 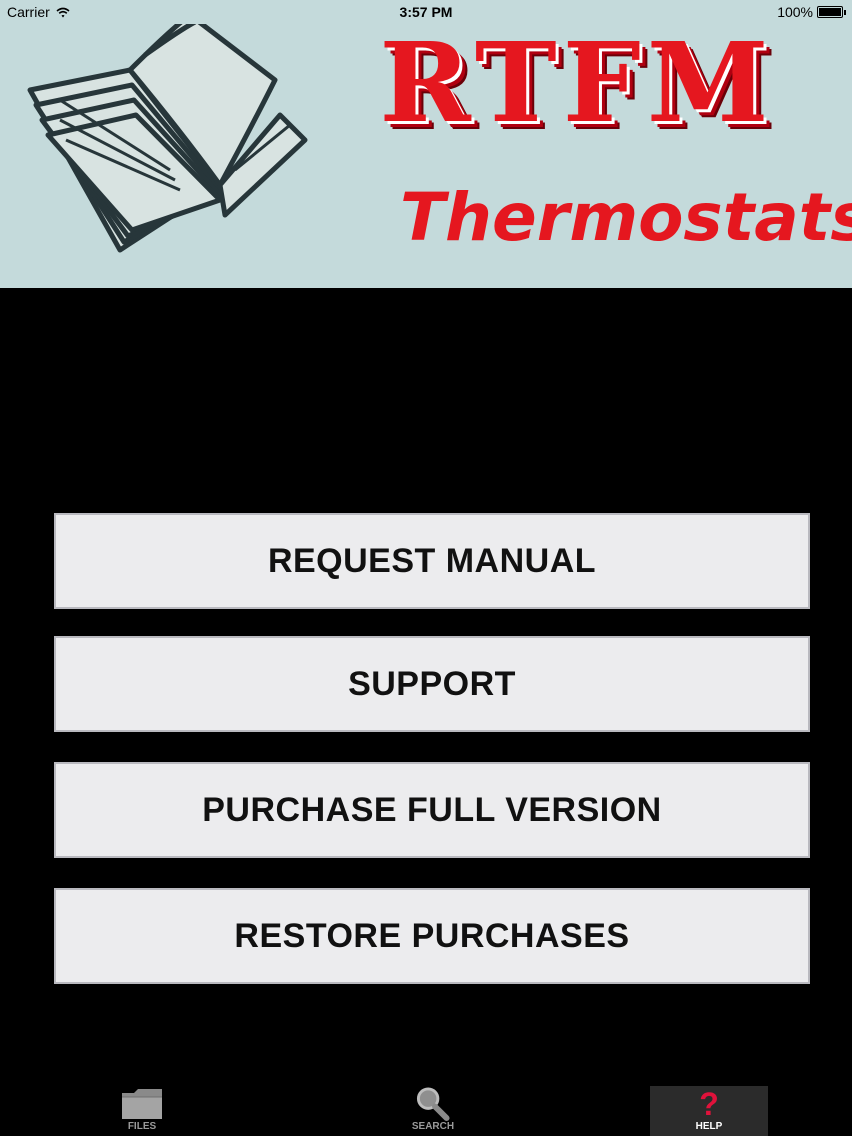 I want to click on logo-title: RTFM, so click(x=577, y=82).